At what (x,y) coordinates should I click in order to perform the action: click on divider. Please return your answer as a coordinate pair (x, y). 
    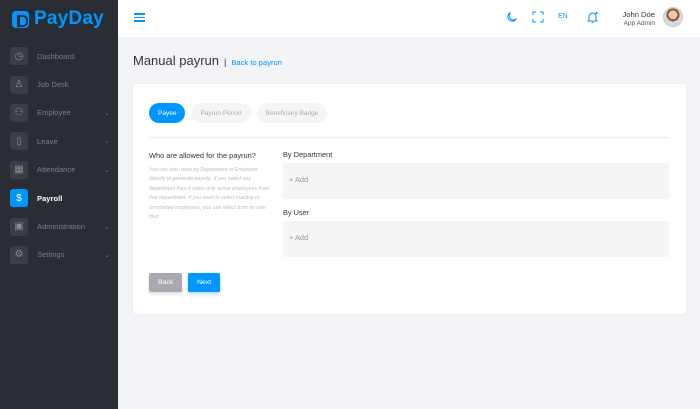
    Looking at the image, I should click on (409, 137).